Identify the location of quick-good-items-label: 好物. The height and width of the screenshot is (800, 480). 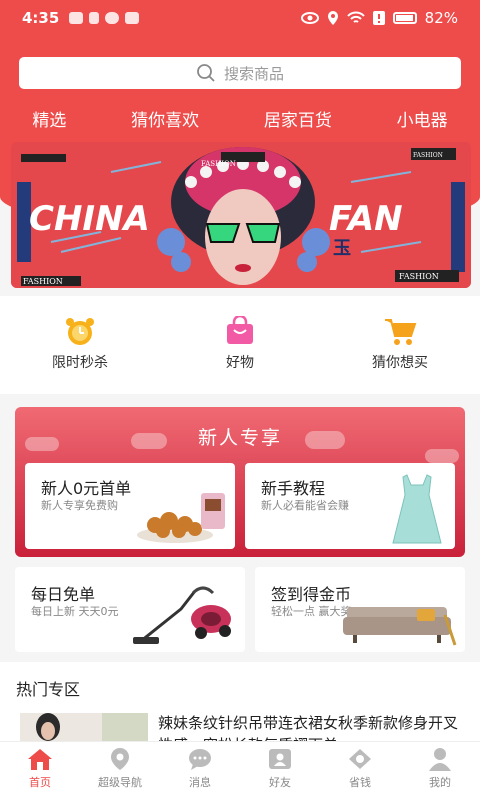
(240, 363).